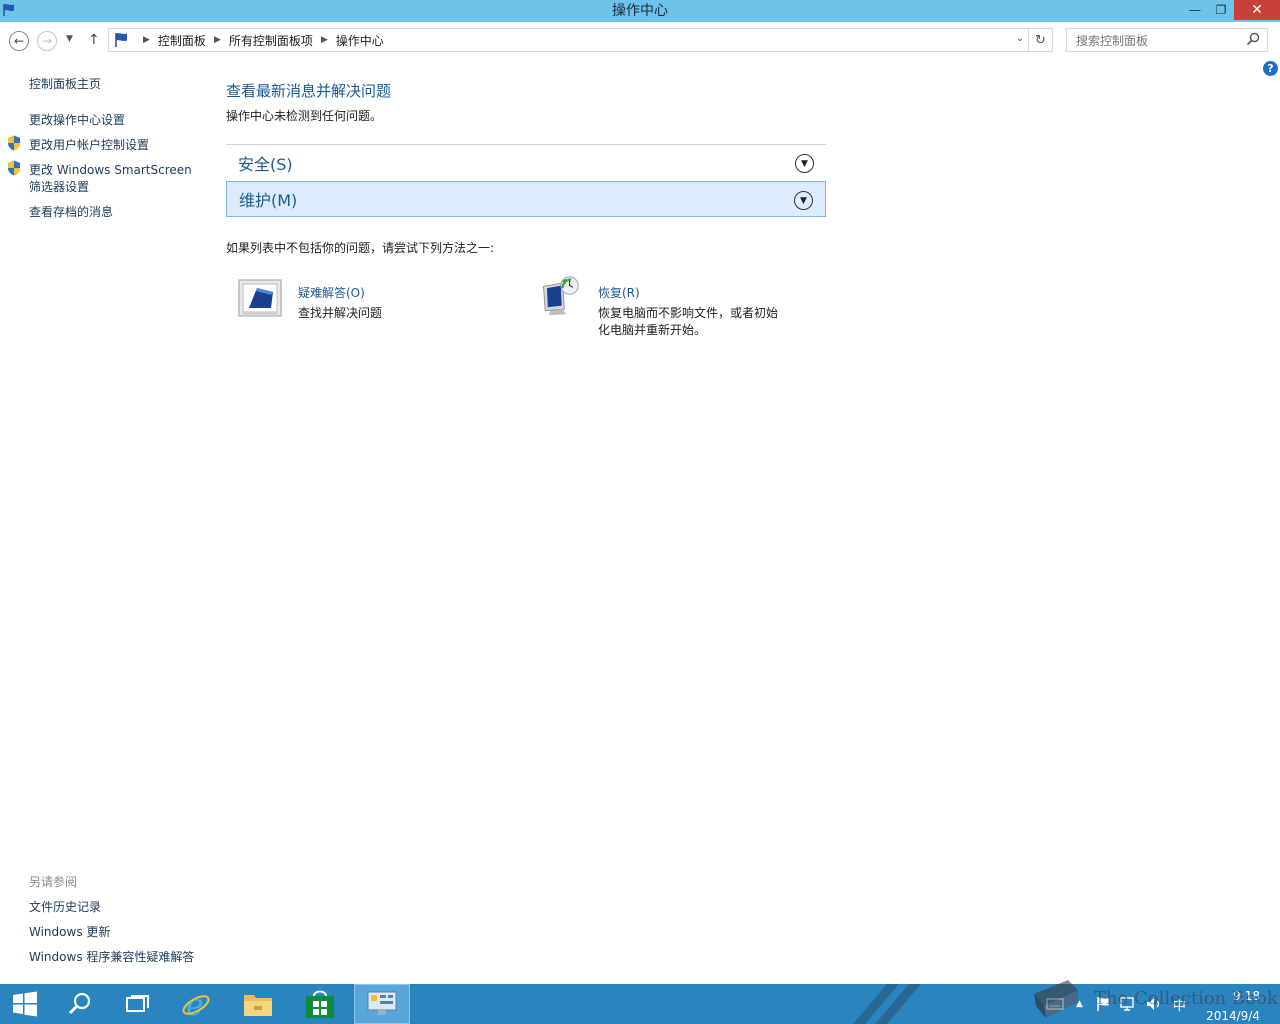  What do you see at coordinates (1233, 1016) in the screenshot?
I see `clock-date: 2014/9/4` at bounding box center [1233, 1016].